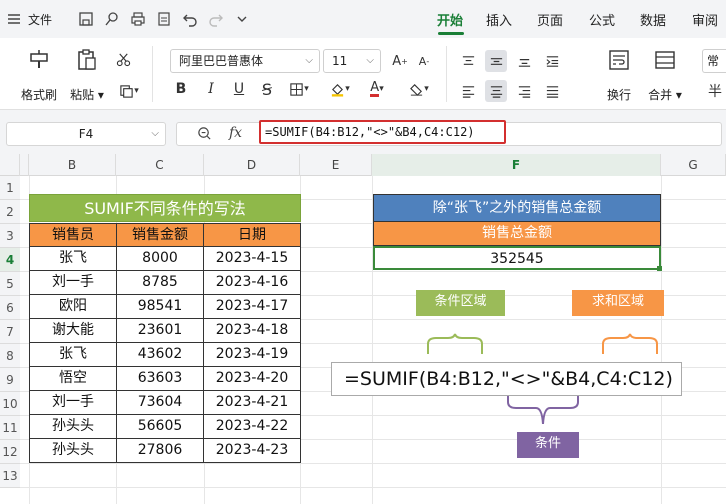  What do you see at coordinates (211, 89) in the screenshot?
I see `italic-icon: I` at bounding box center [211, 89].